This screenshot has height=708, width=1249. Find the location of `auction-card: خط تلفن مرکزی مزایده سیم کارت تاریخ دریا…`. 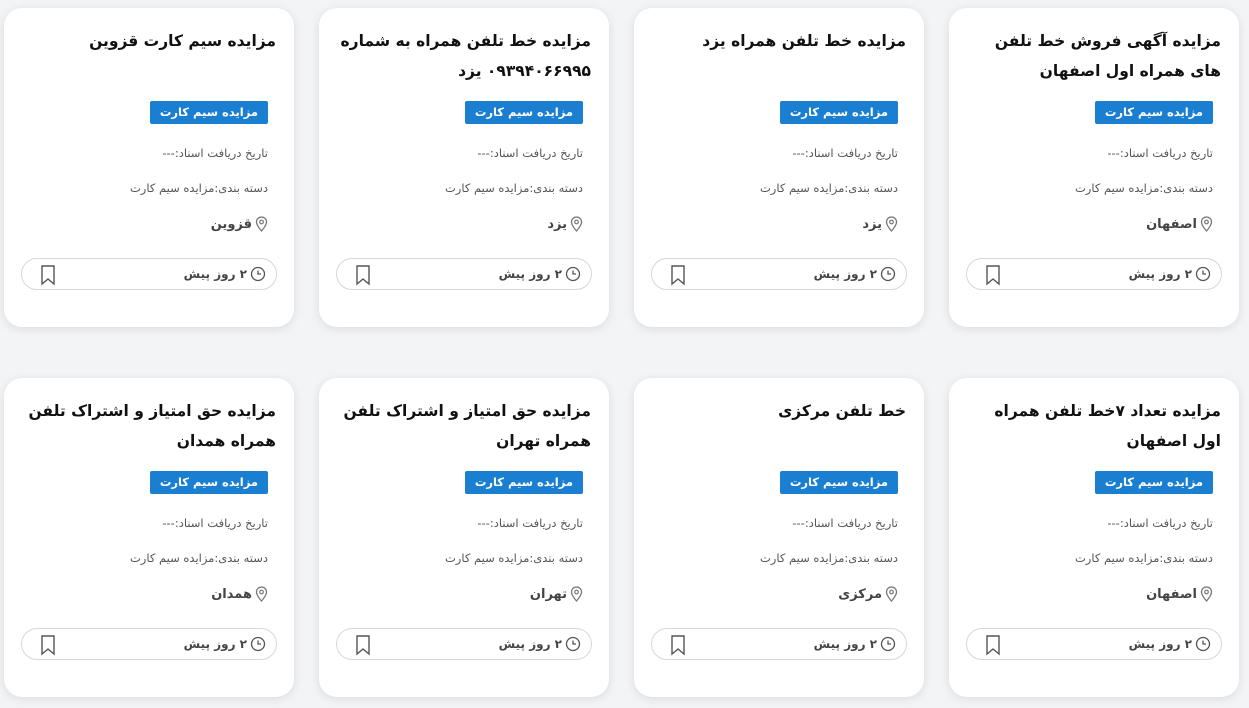

auction-card: خط تلفن مرکزی مزایده سیم کارت تاریخ دریا… is located at coordinates (779, 537).